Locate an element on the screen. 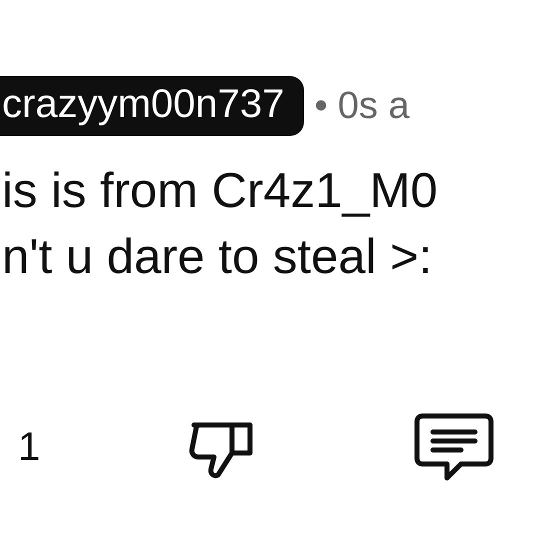  comment-text: n't u dare to steal >: is located at coordinates (217, 257).